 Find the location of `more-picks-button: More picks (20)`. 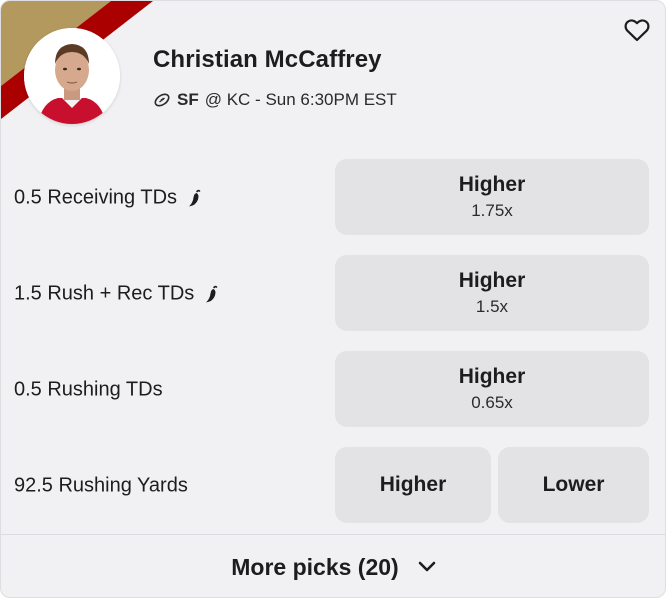

more-picks-button: More picks (20) is located at coordinates (333, 565).